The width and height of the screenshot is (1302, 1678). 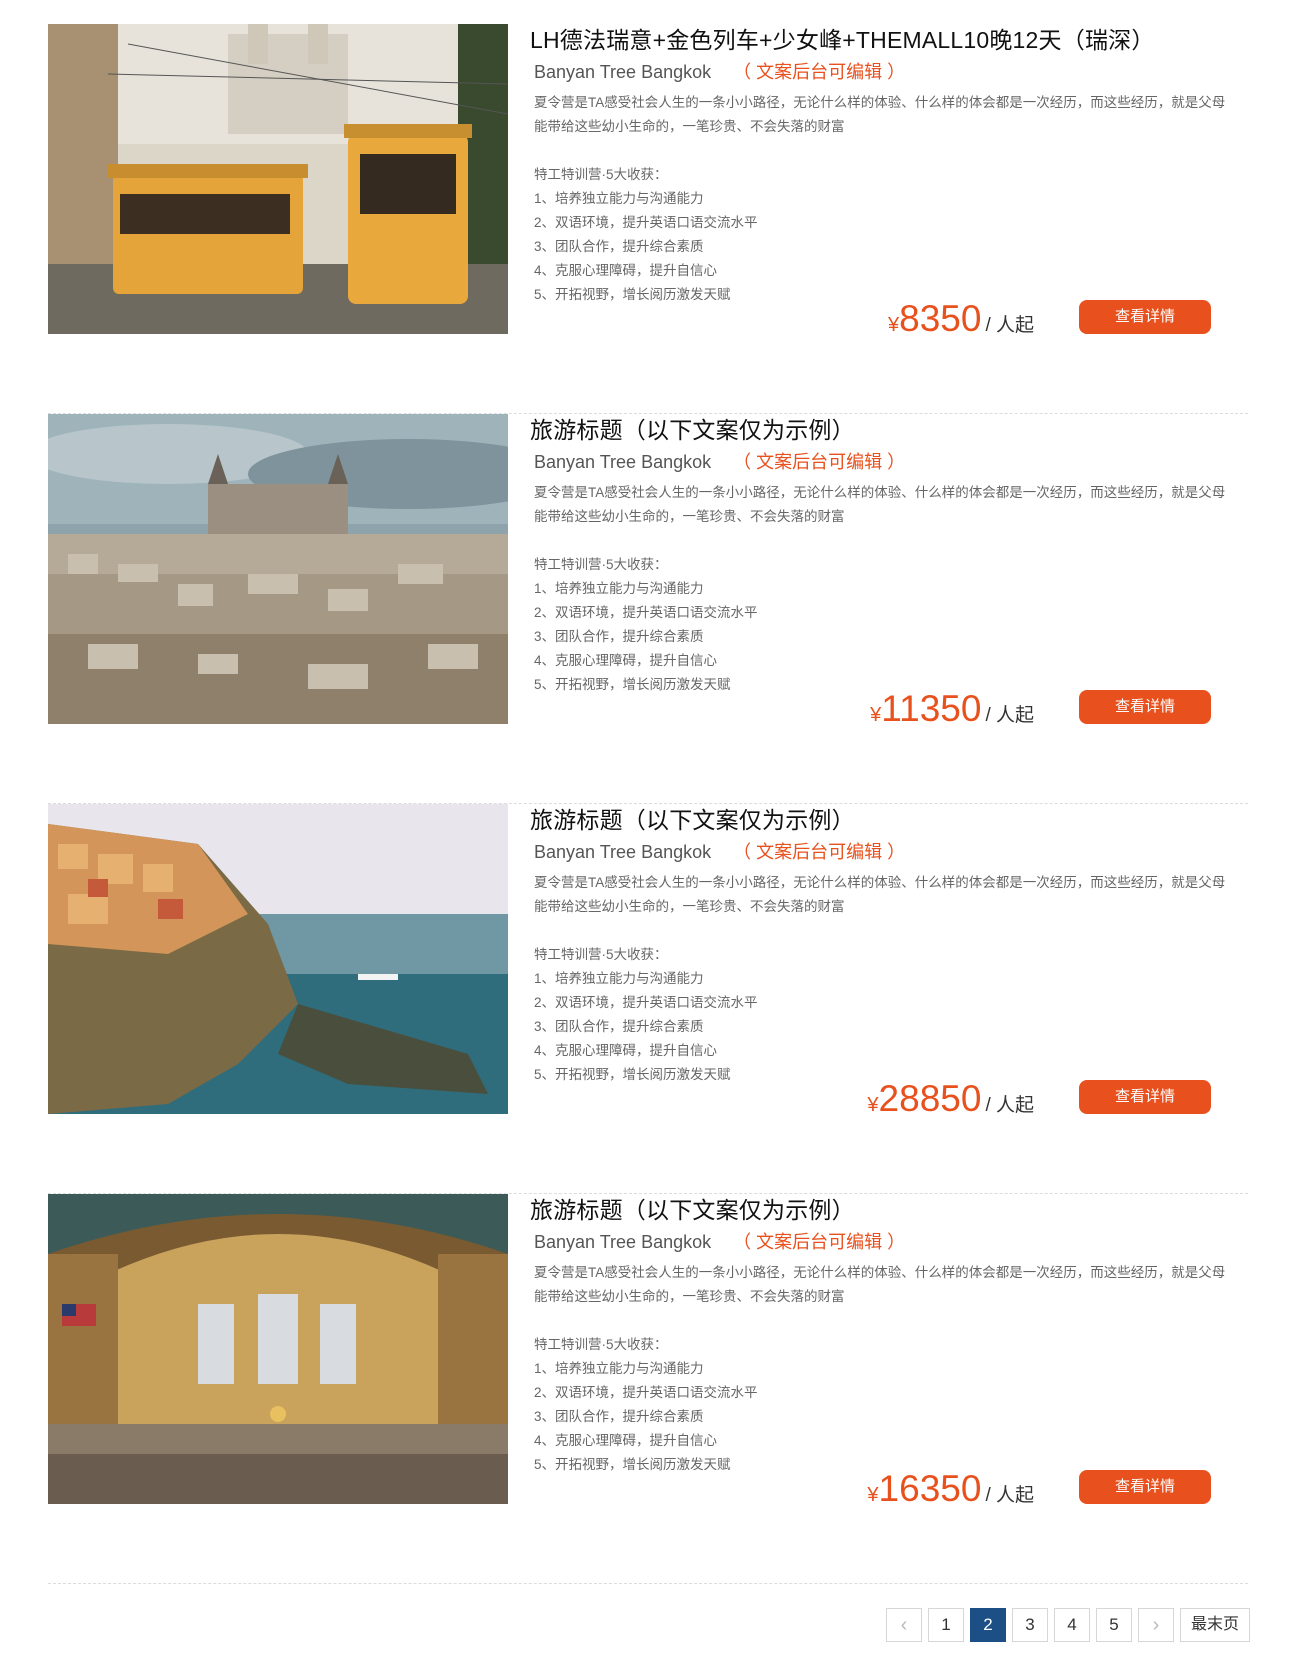 I want to click on price-value: 16350, so click(x=930, y=1488).